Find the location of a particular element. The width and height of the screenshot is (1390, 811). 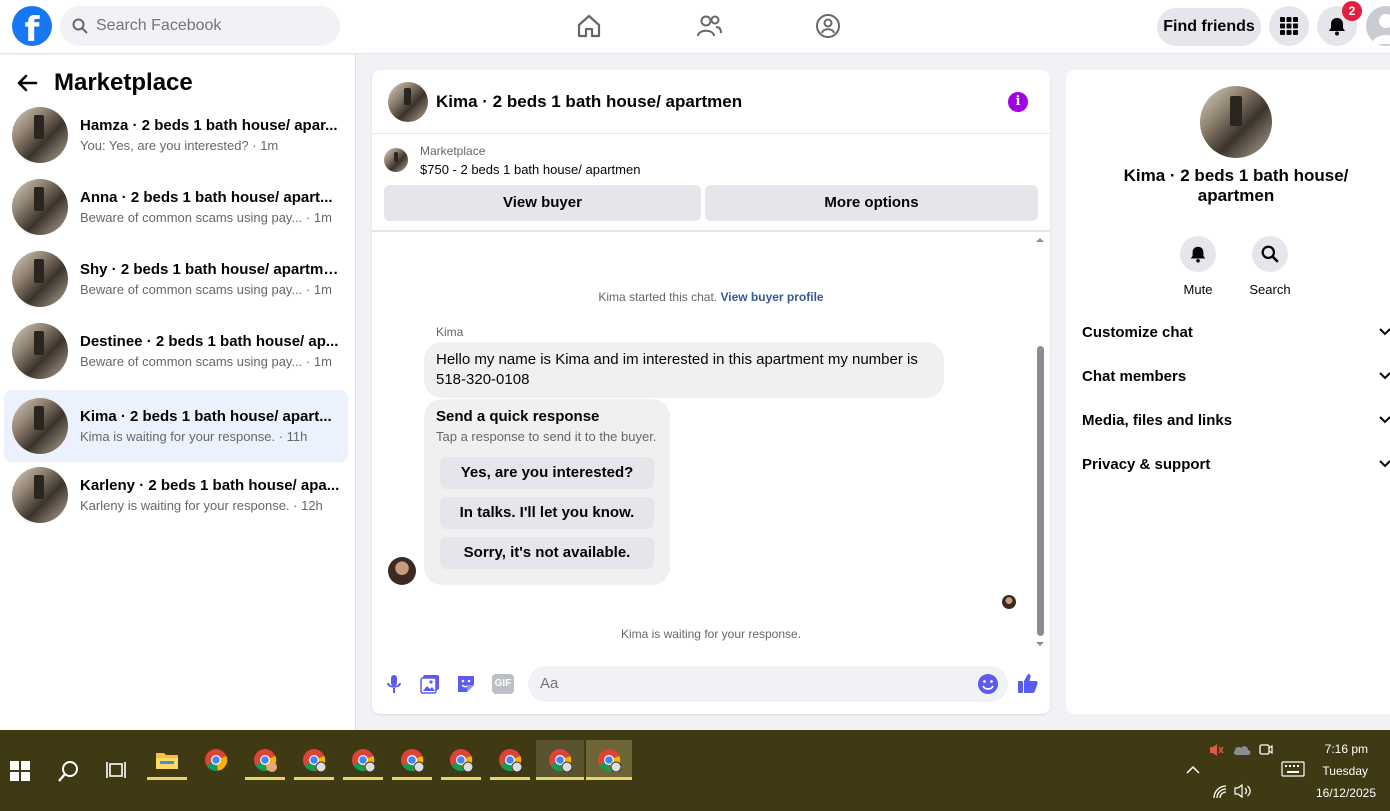

menu-button is located at coordinates (1289, 26).